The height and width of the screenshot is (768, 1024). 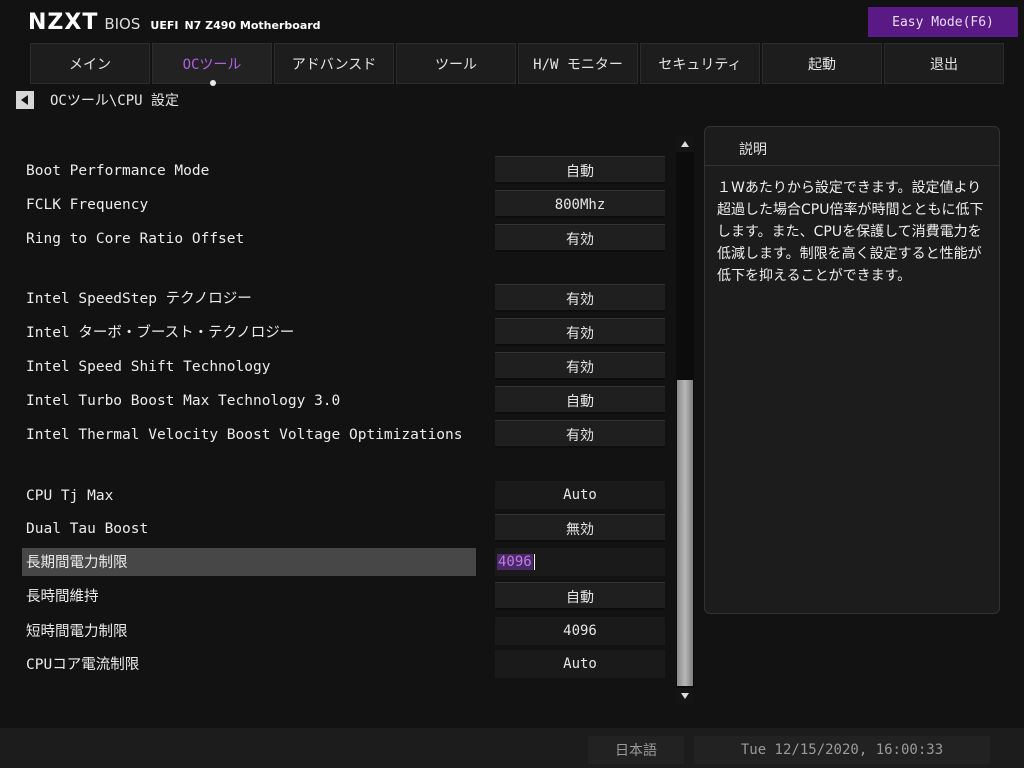 What do you see at coordinates (62, 597) in the screenshot?
I see `setting-label: 長時間維持` at bounding box center [62, 597].